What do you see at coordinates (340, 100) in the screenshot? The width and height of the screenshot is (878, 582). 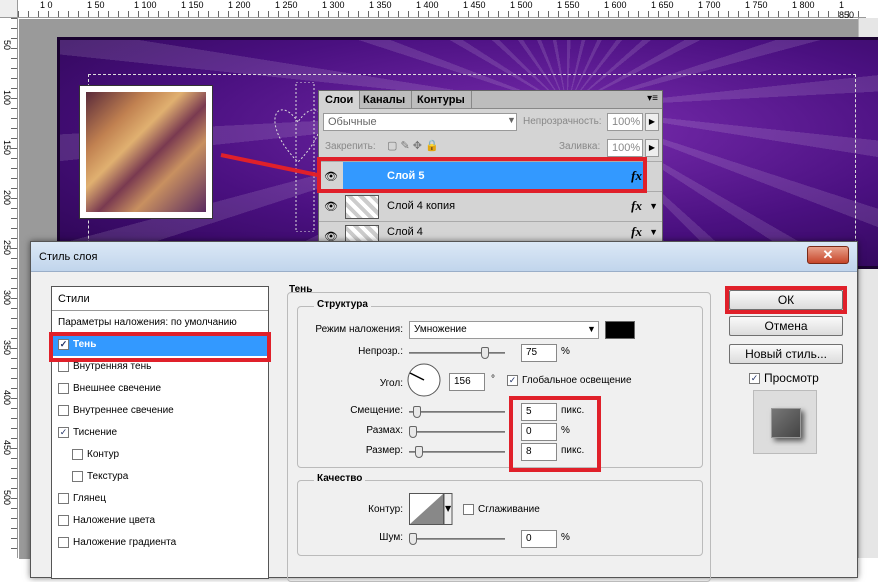 I see `tab-layers: Слои` at bounding box center [340, 100].